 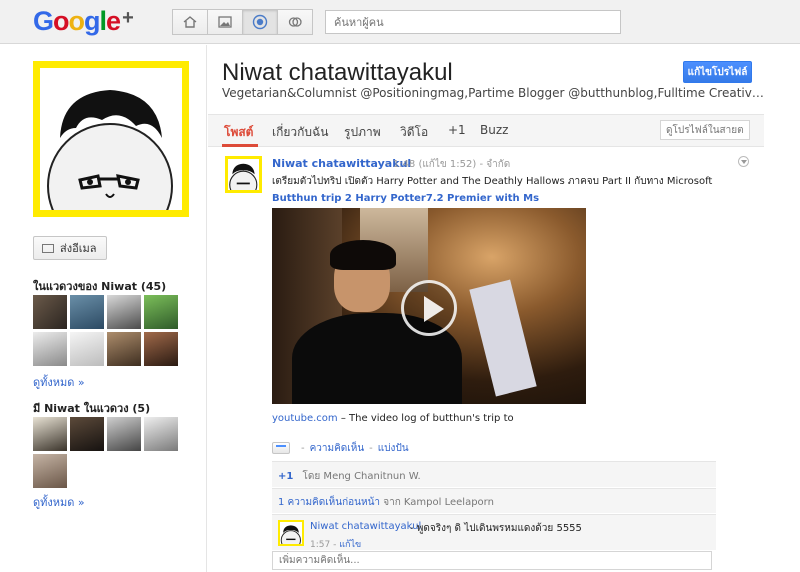 I want to click on in-circles-grid, so click(x=105, y=330).